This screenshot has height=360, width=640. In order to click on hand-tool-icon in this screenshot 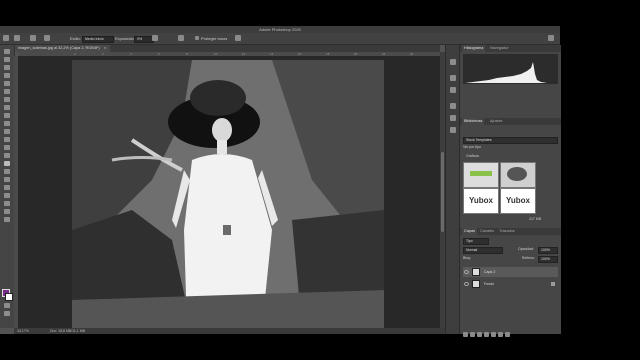, I will do `click(7, 203)`.